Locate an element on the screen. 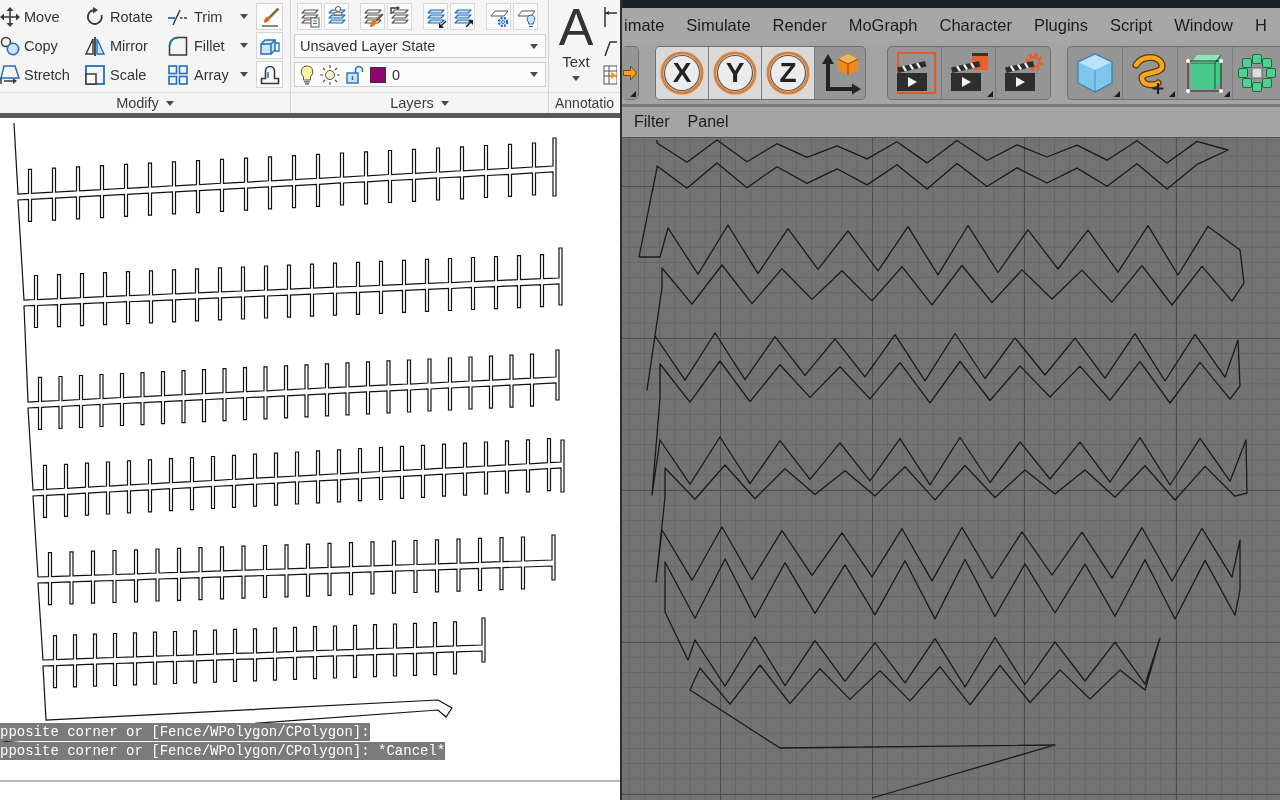 The image size is (1280, 800). copy-circles-icon is located at coordinates (10, 45).